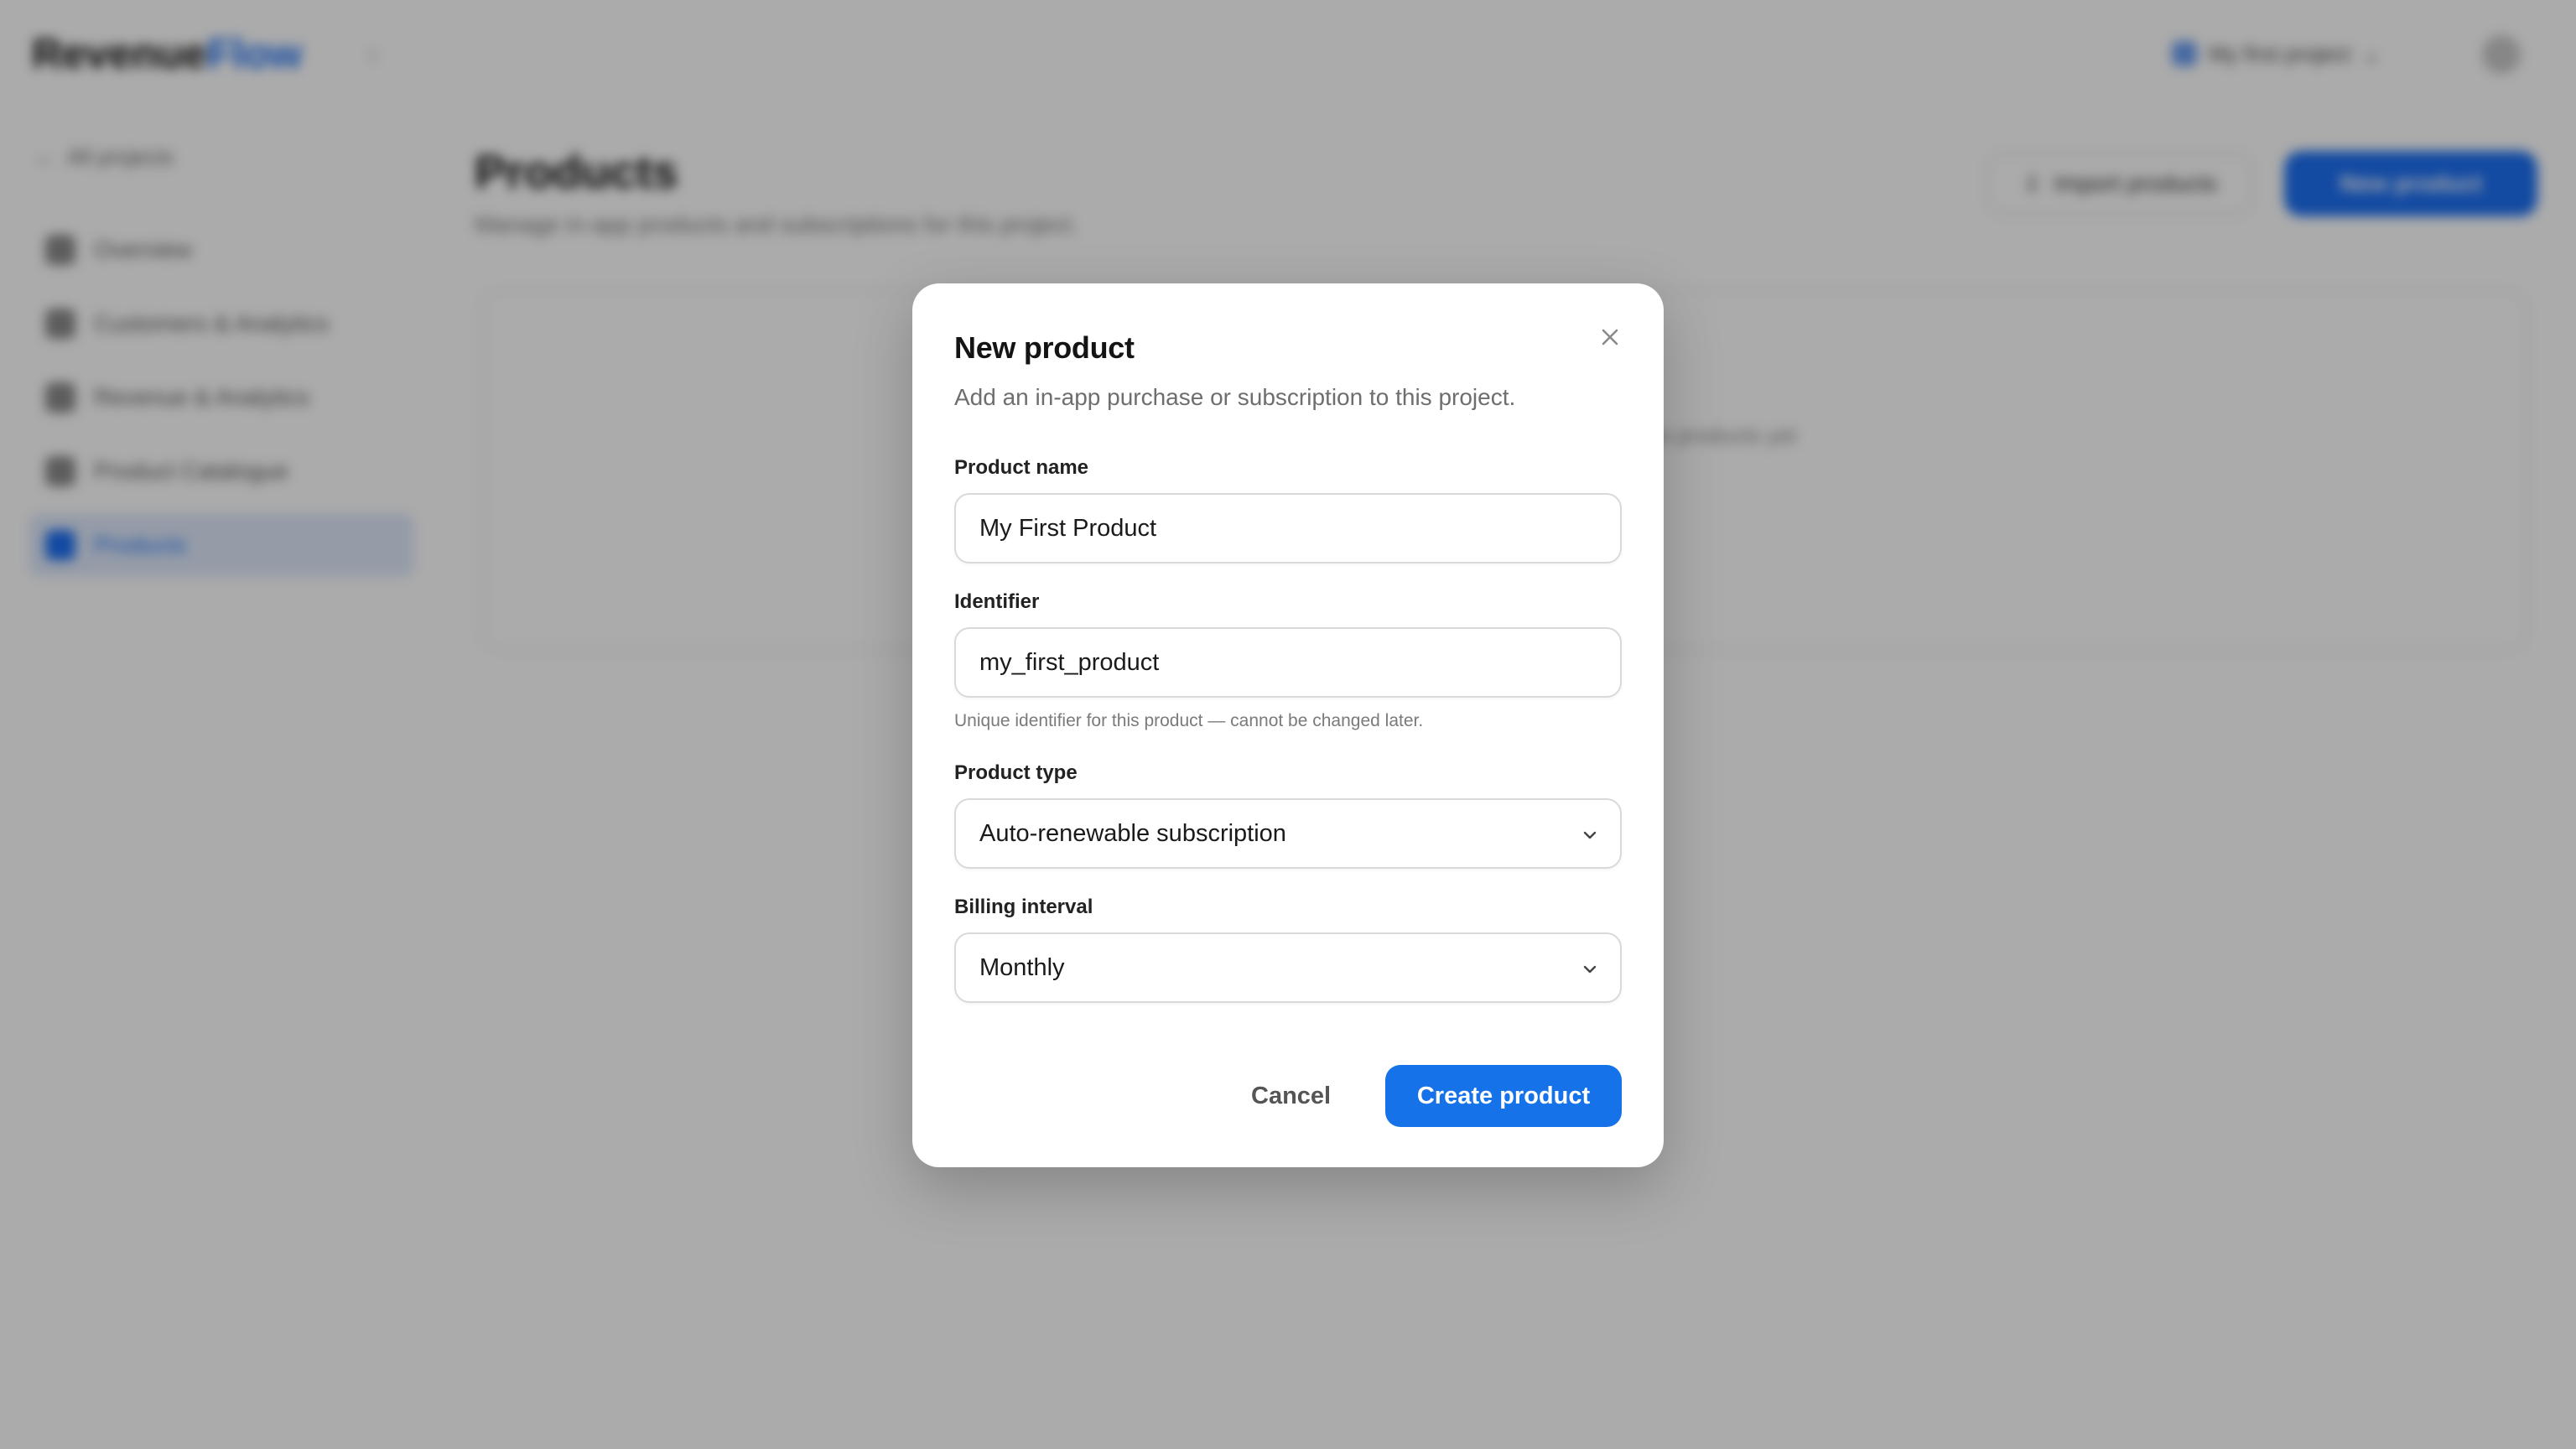 The height and width of the screenshot is (1449, 2576). I want to click on billing-interval-select: Monthly, so click(1288, 967).